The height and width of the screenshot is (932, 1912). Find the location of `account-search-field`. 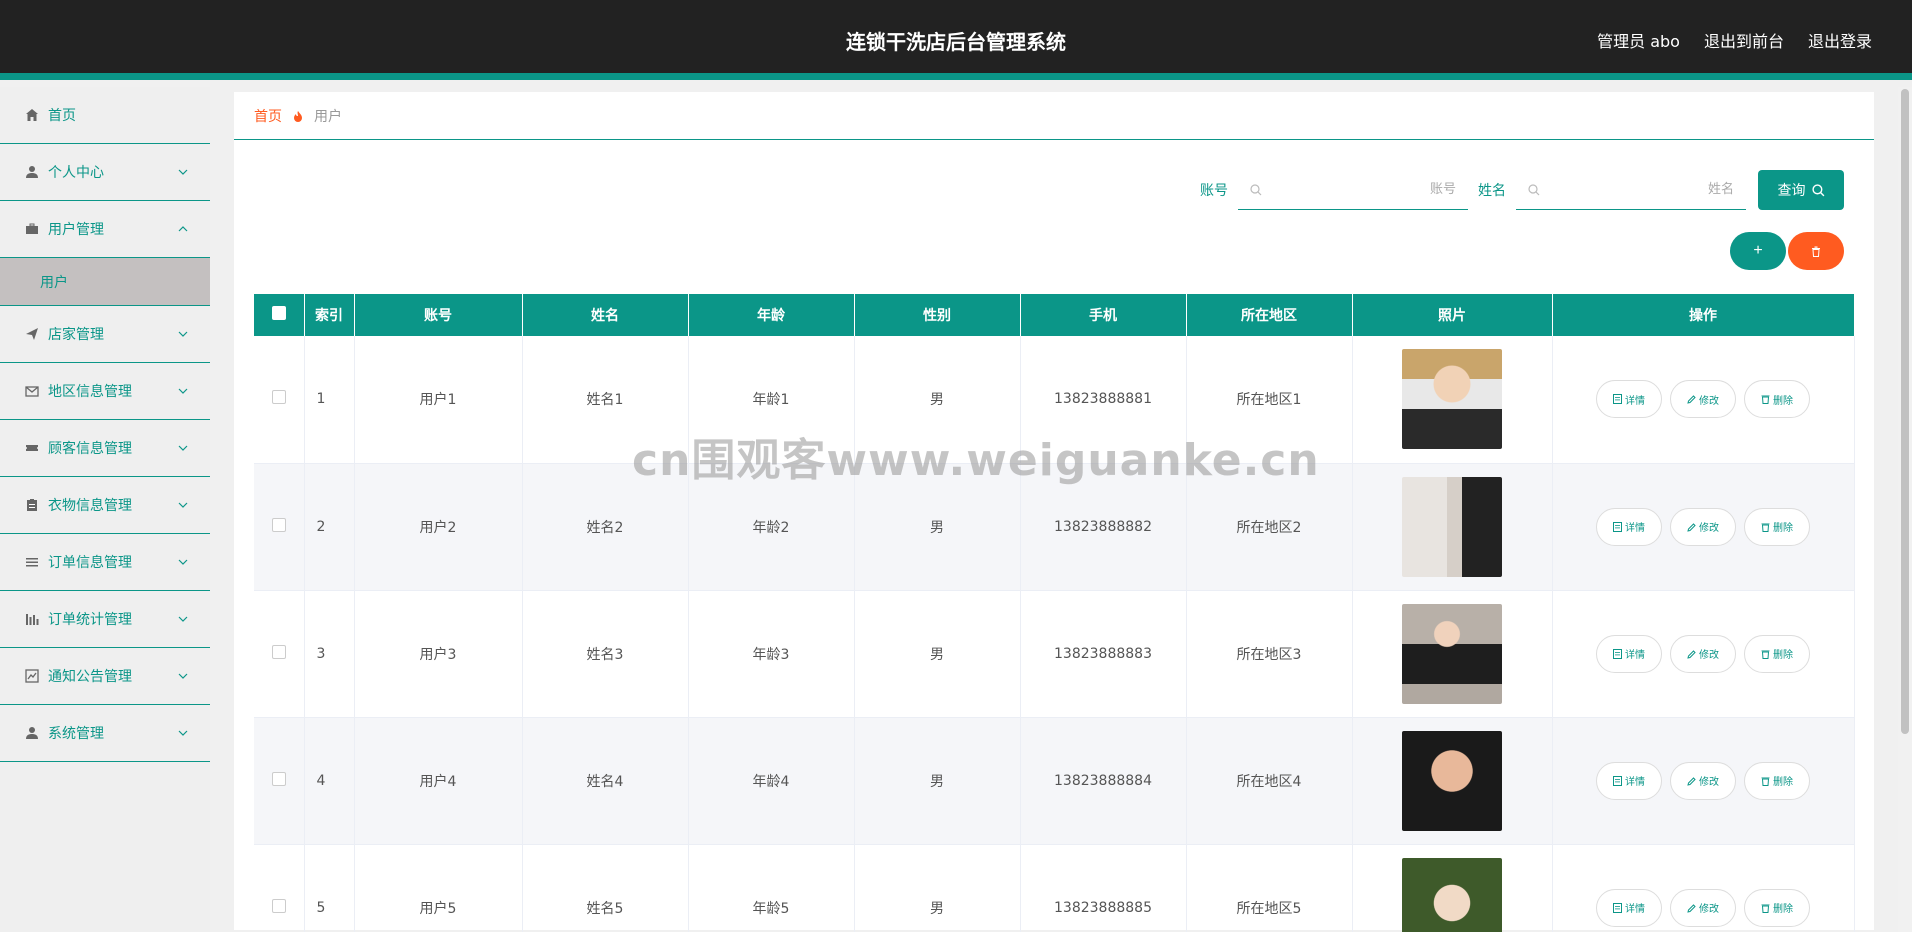

account-search-field is located at coordinates (1353, 190).